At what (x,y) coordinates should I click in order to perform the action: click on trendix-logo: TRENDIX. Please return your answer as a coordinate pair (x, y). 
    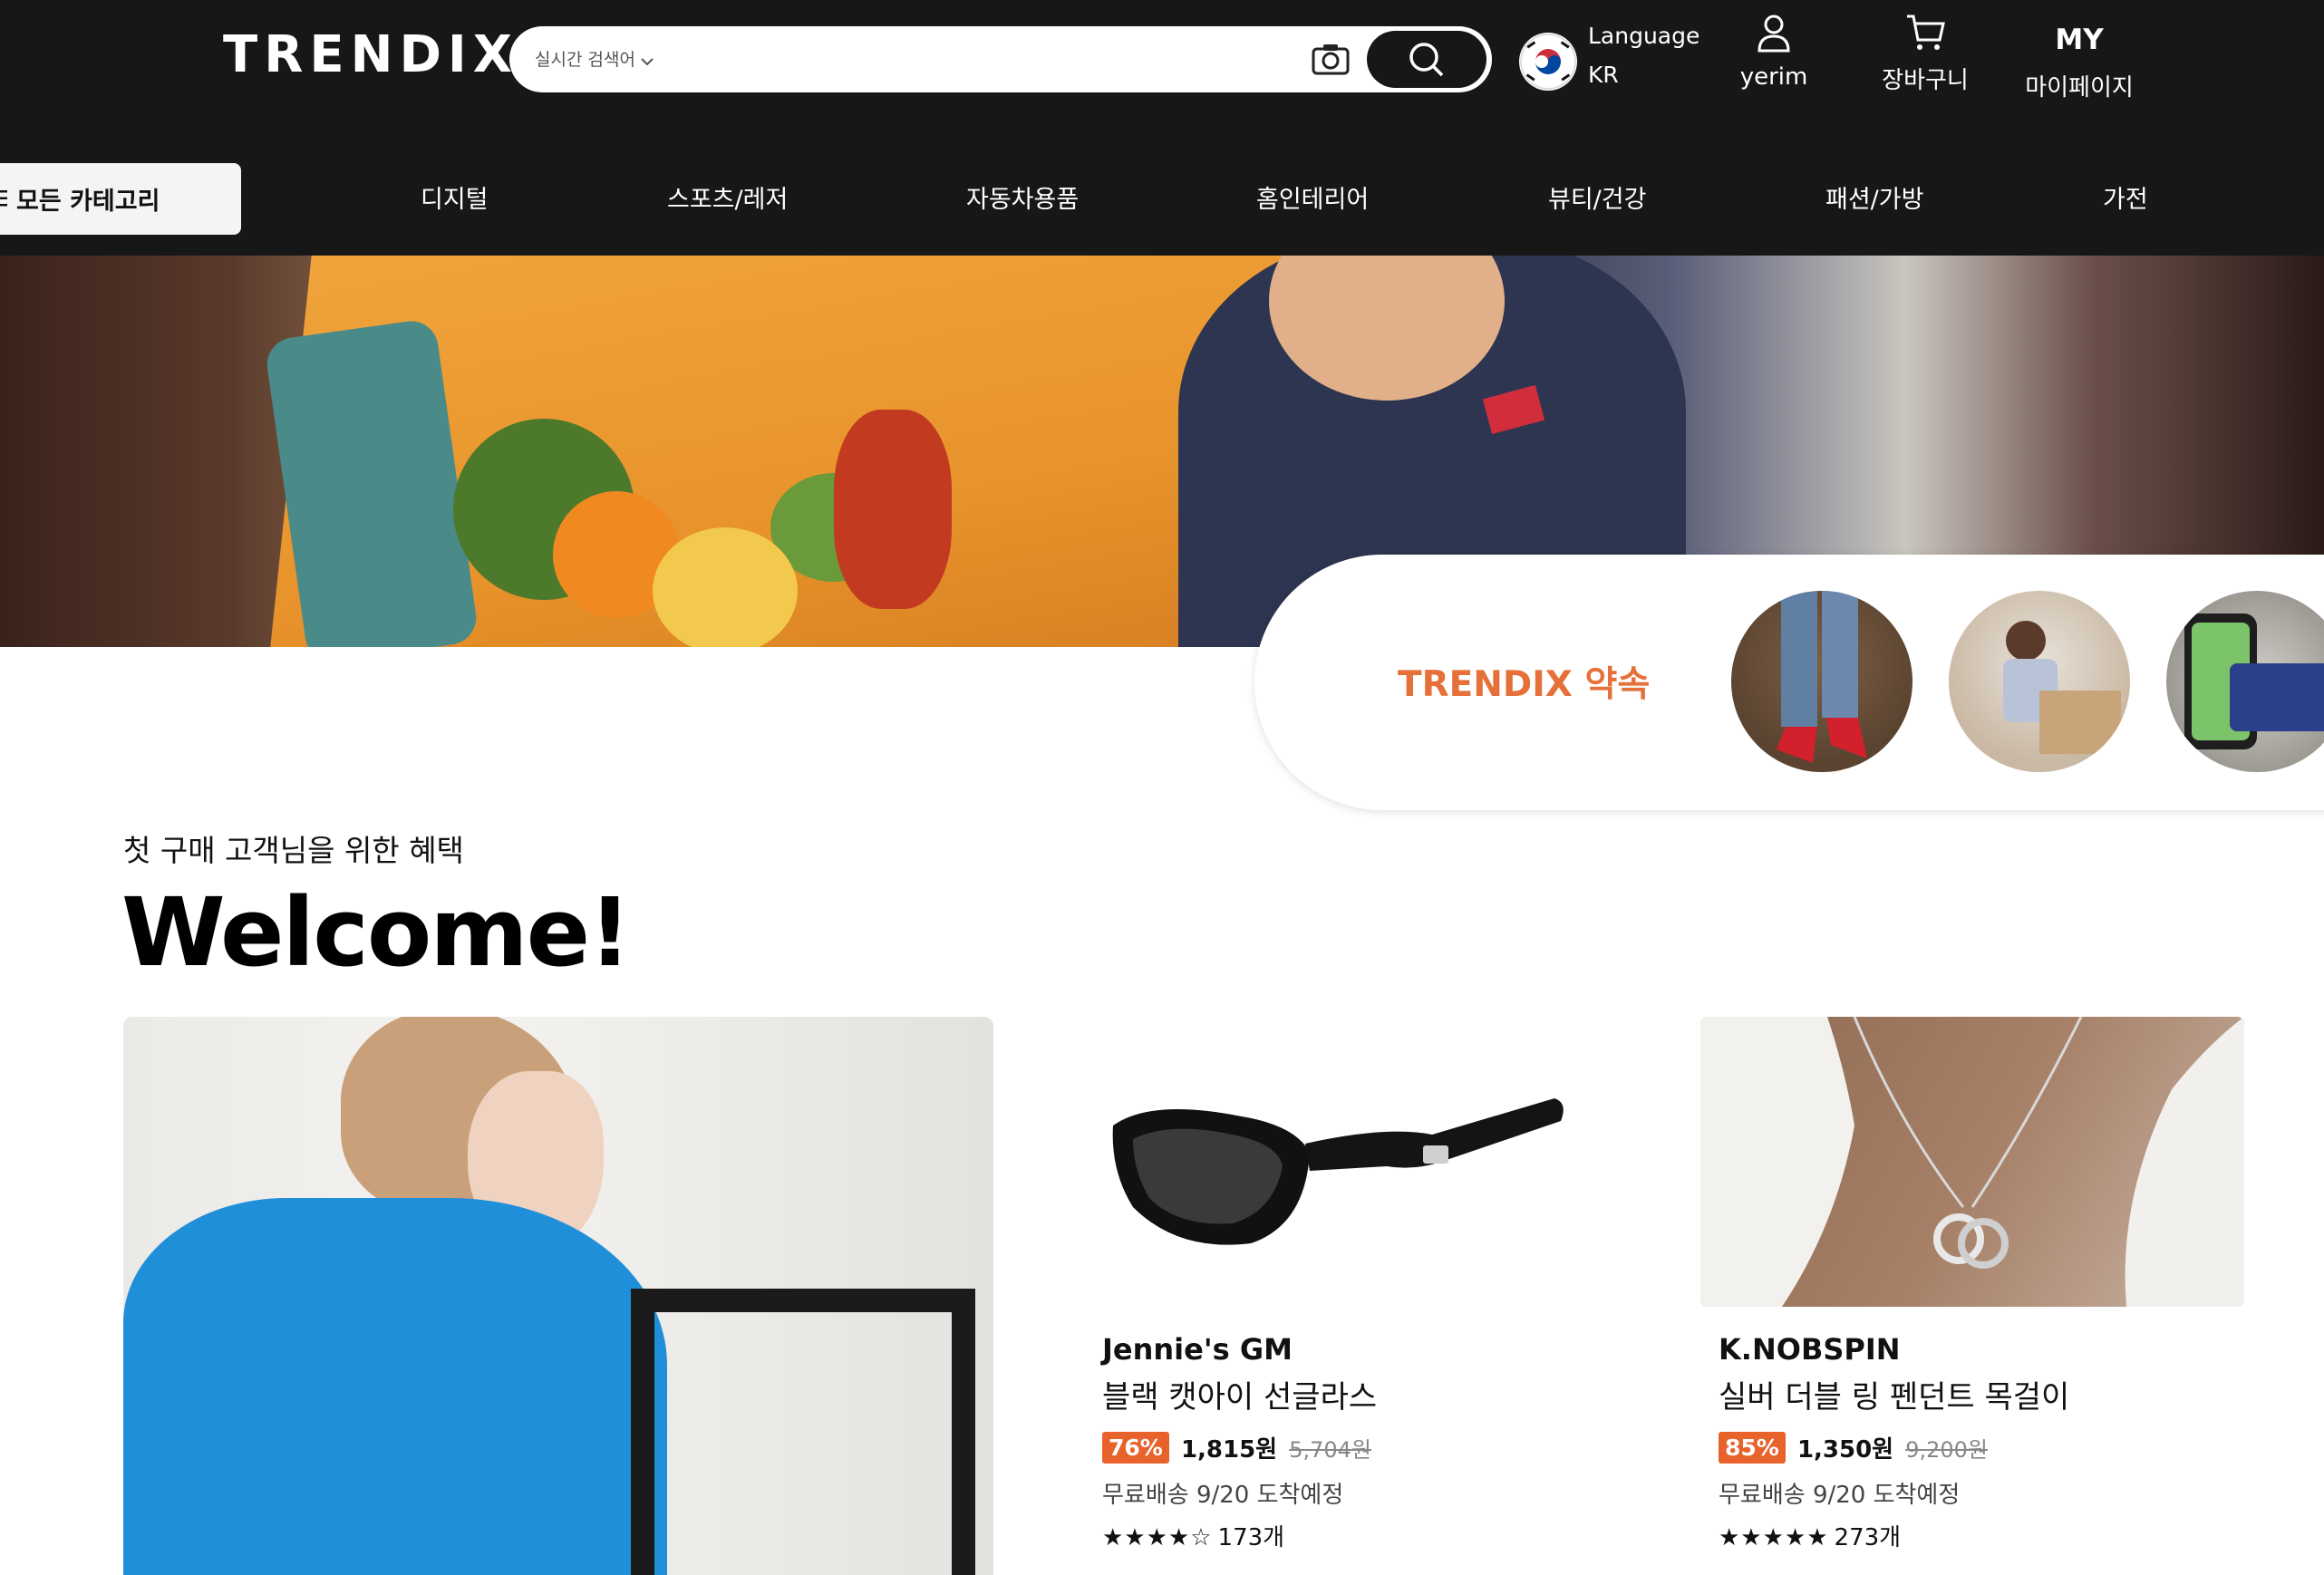
    Looking at the image, I should click on (370, 54).